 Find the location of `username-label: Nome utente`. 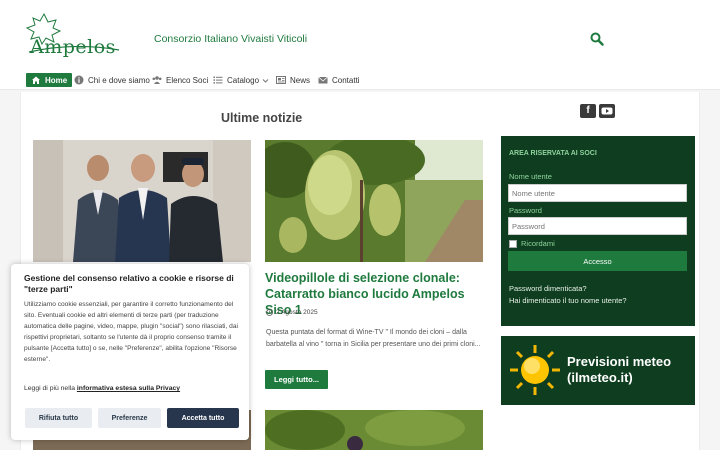

username-label: Nome utente is located at coordinates (530, 176).